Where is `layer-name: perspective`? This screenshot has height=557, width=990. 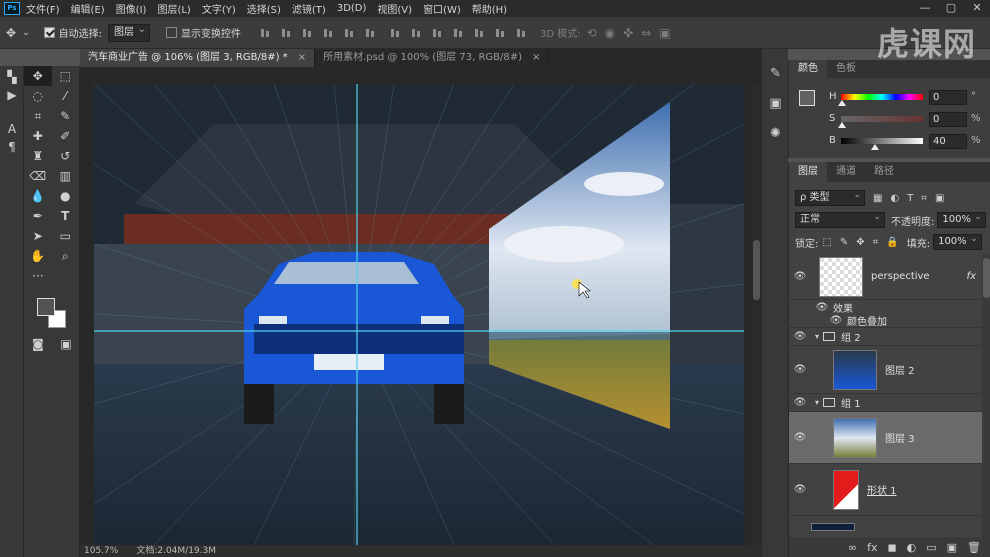
layer-name: perspective is located at coordinates (900, 276).